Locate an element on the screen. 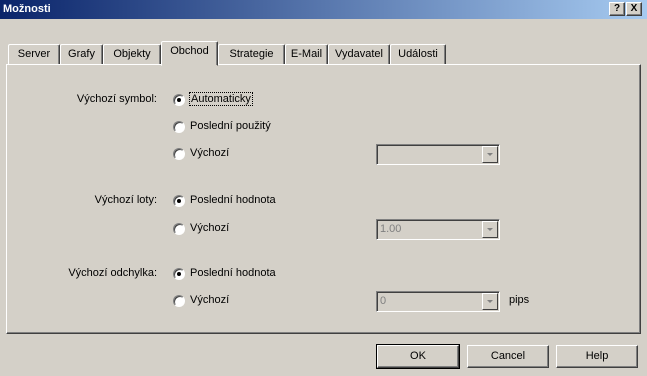  symbol-automatic-radio is located at coordinates (179, 100).